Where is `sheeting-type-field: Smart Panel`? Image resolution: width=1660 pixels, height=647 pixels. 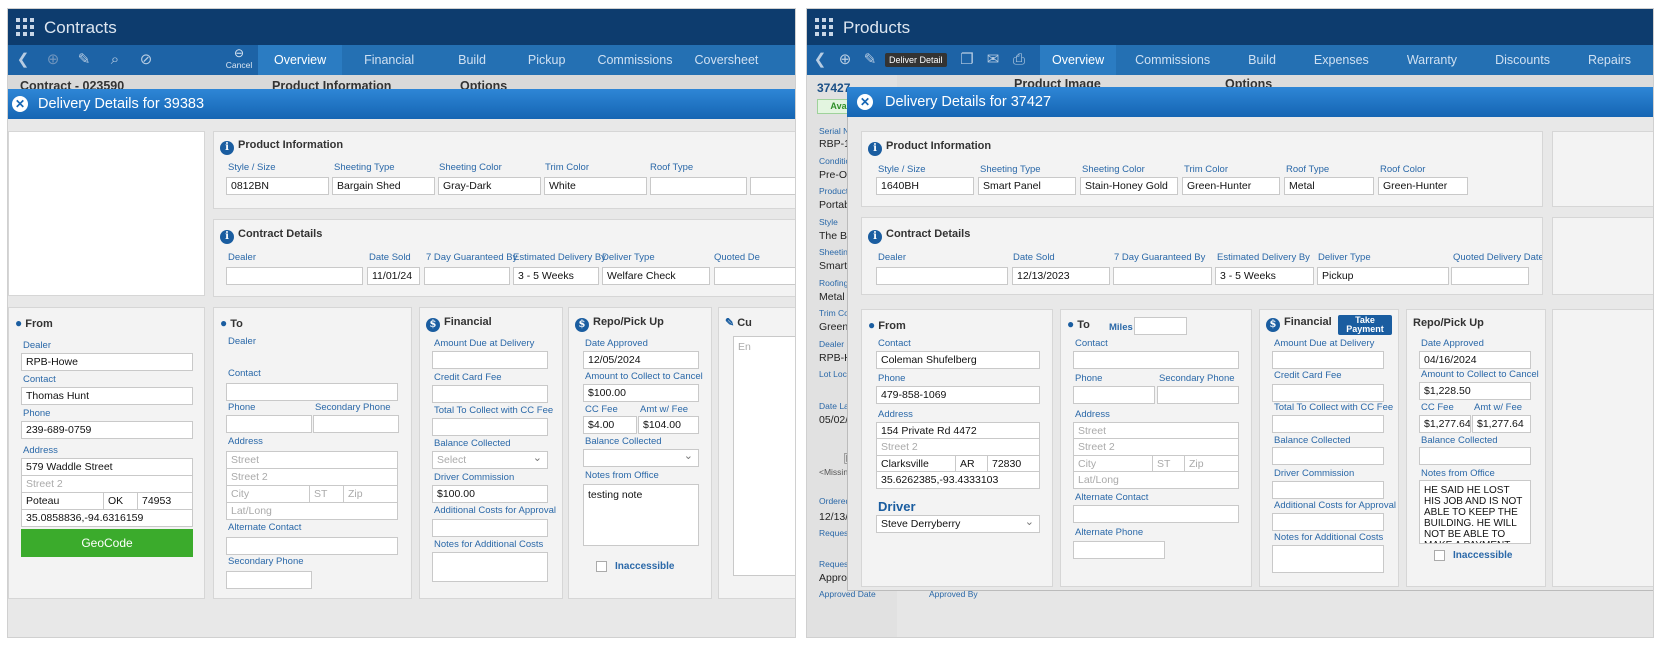
sheeting-type-field: Smart Panel is located at coordinates (1027, 186).